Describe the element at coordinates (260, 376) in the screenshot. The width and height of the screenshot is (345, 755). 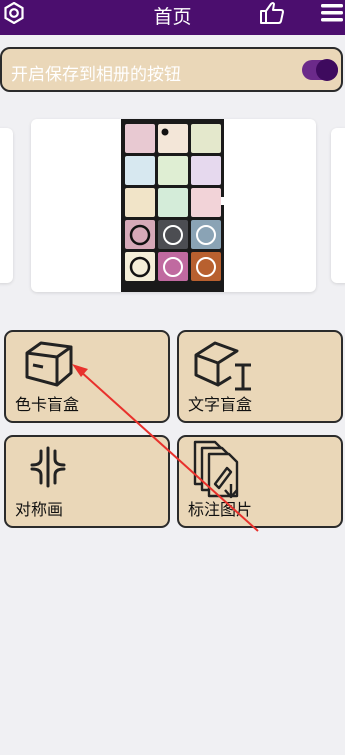
I see `text-blind-box-button: 文字盲盒` at that location.